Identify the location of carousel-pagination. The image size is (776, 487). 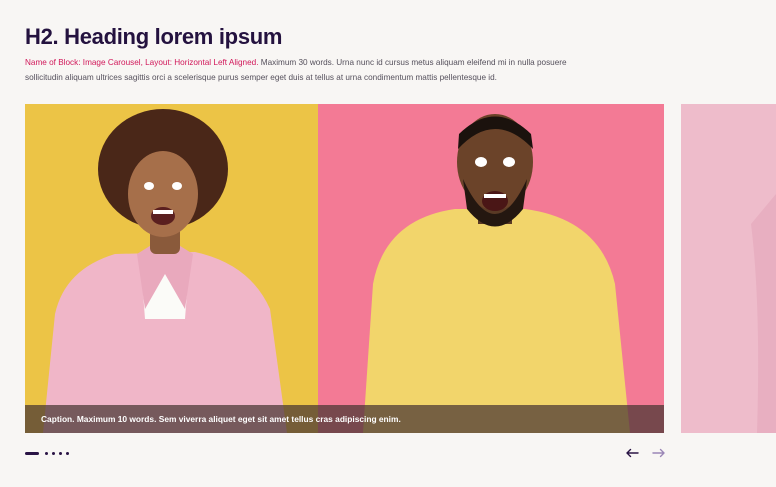
(47, 453).